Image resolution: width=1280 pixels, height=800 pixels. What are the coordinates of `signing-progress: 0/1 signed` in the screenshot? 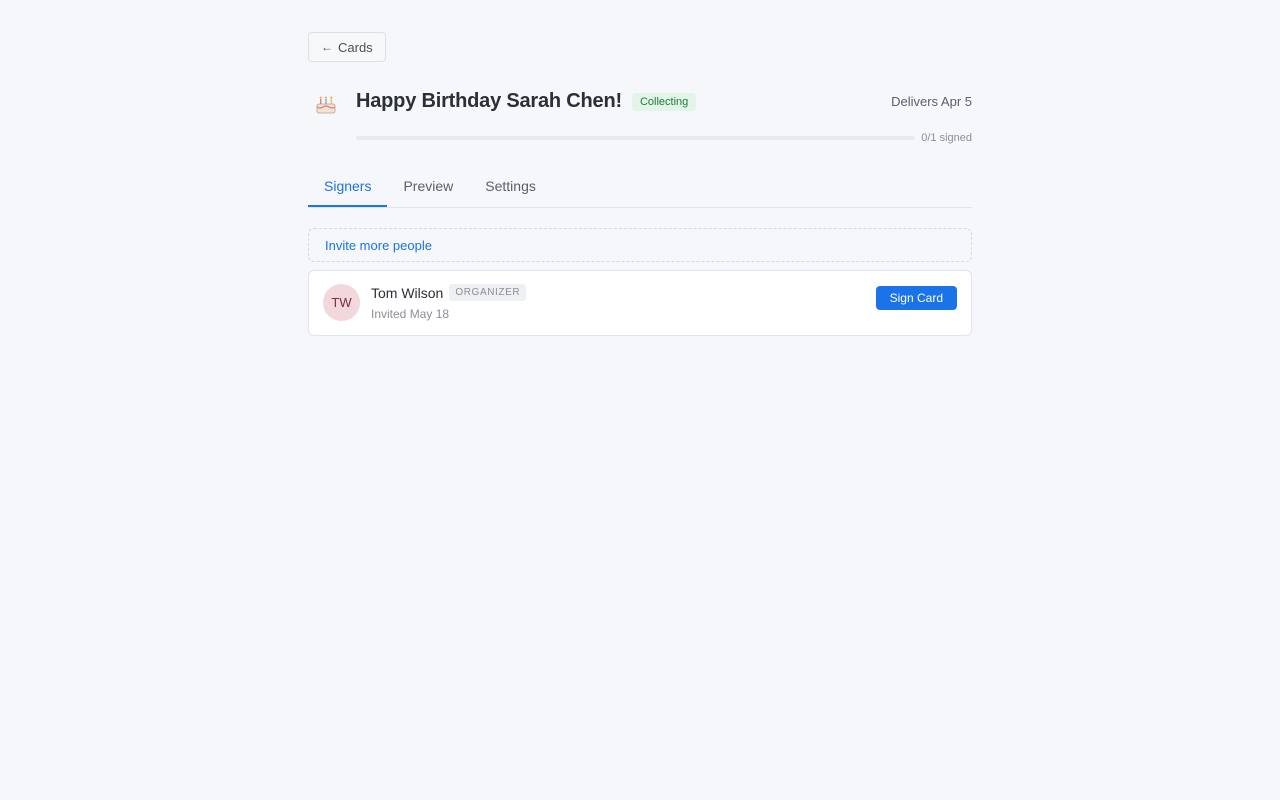 It's located at (664, 138).